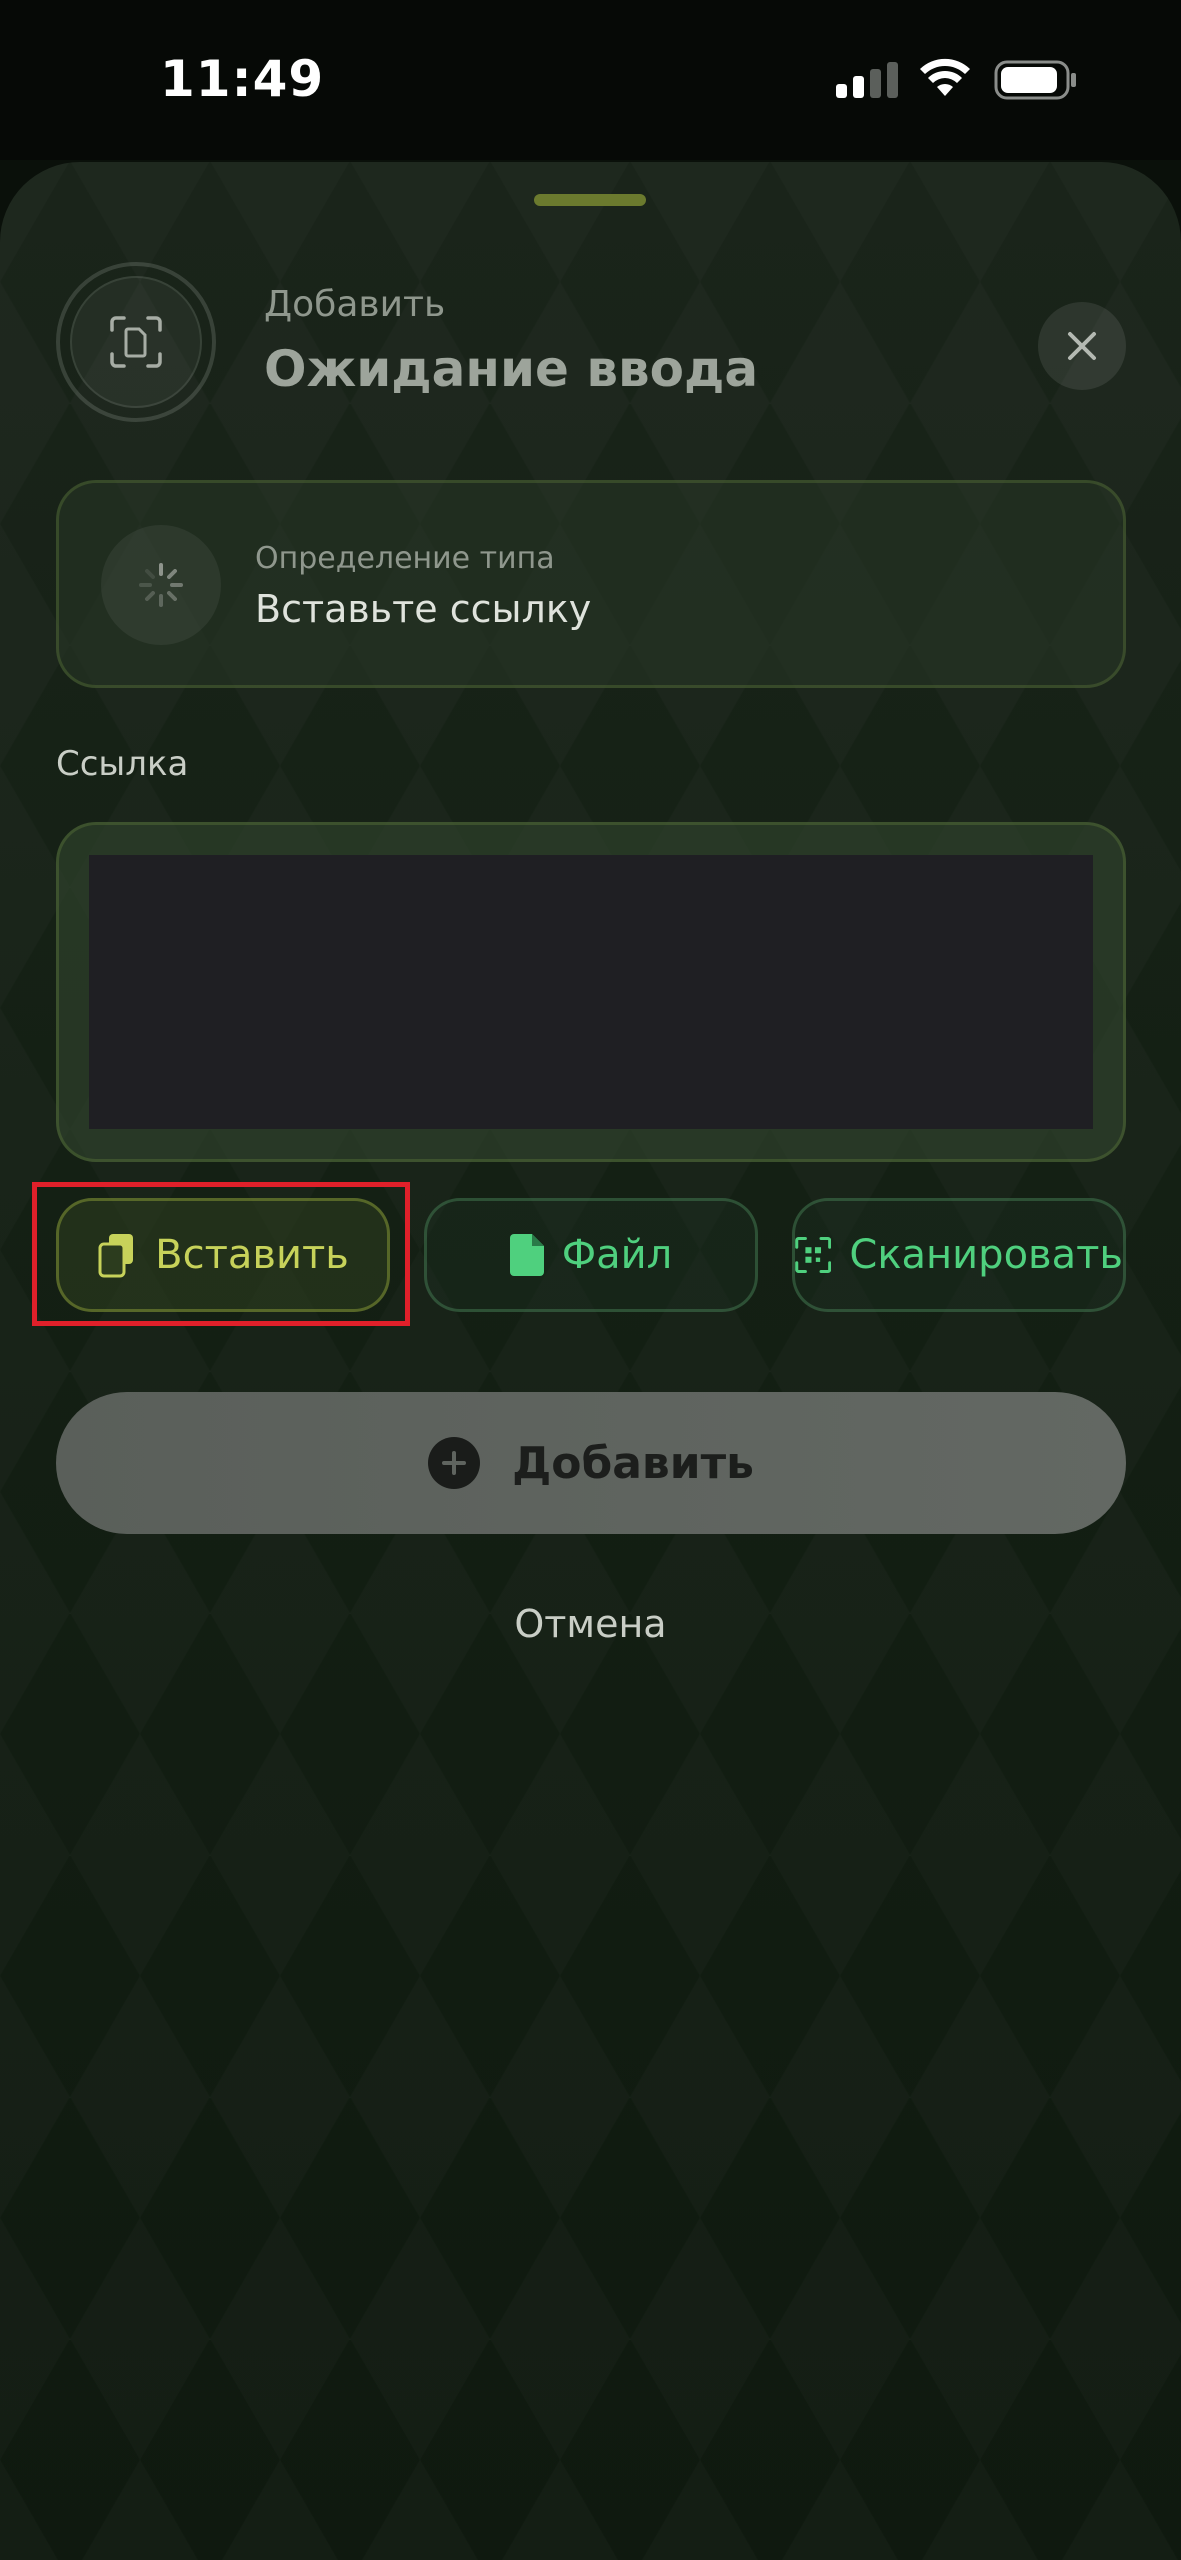 The image size is (1181, 2560). Describe the element at coordinates (116, 1256) in the screenshot. I see `clipboard-paste-icon` at that location.